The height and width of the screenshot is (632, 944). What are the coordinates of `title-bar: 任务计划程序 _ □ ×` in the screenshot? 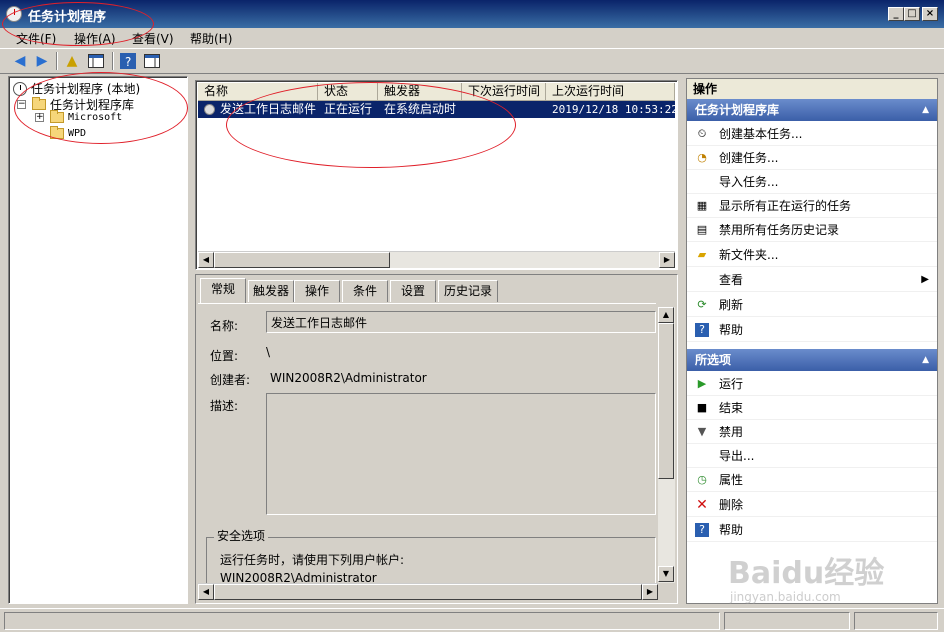 It's located at (472, 14).